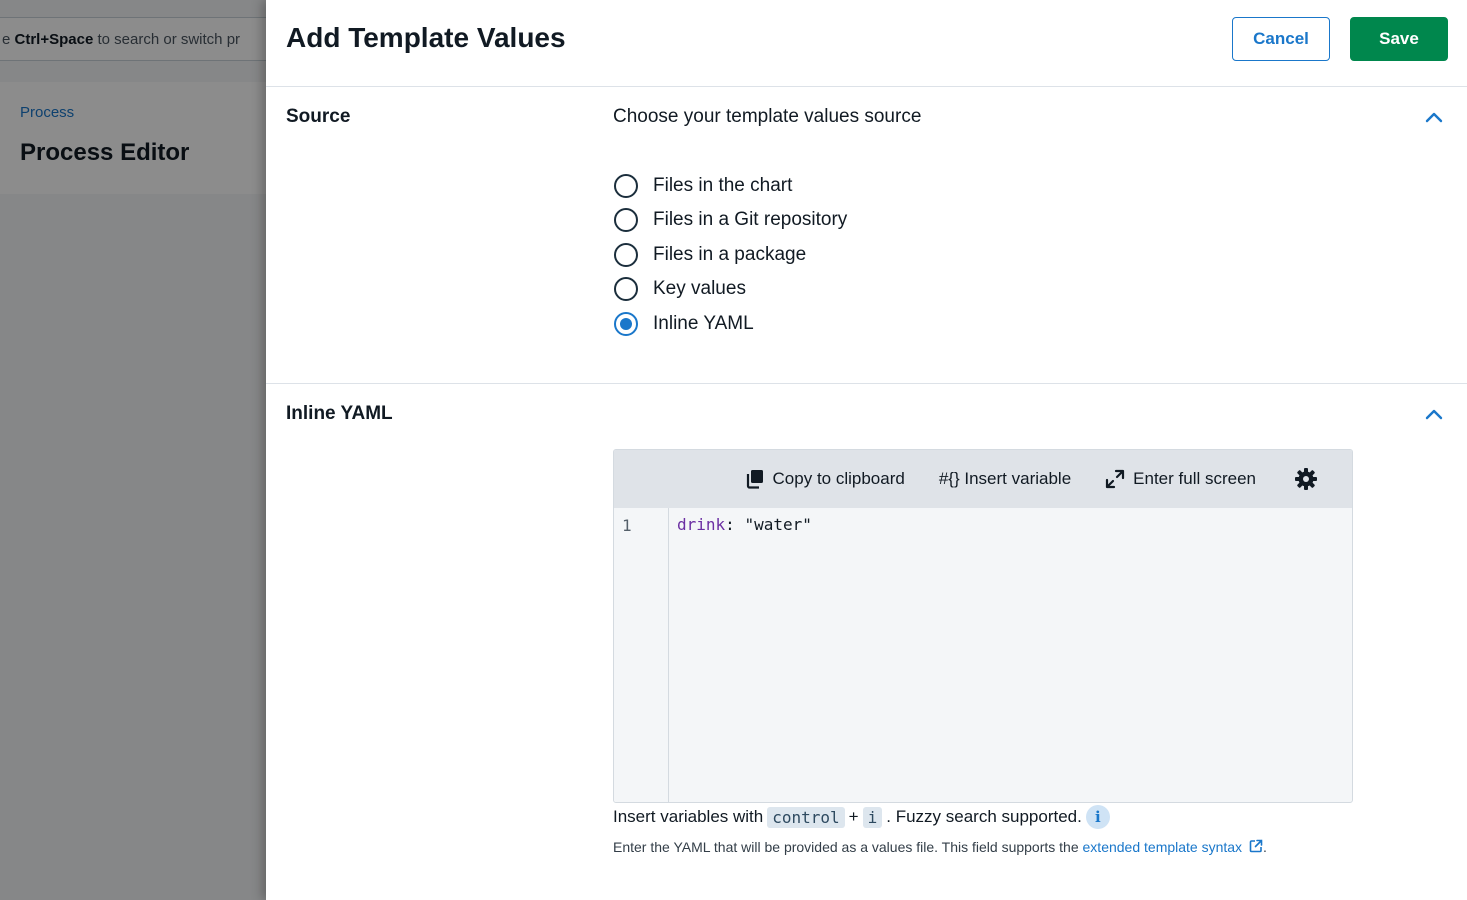 The image size is (1467, 900). Describe the element at coordinates (1097, 817) in the screenshot. I see `info-icon: i` at that location.